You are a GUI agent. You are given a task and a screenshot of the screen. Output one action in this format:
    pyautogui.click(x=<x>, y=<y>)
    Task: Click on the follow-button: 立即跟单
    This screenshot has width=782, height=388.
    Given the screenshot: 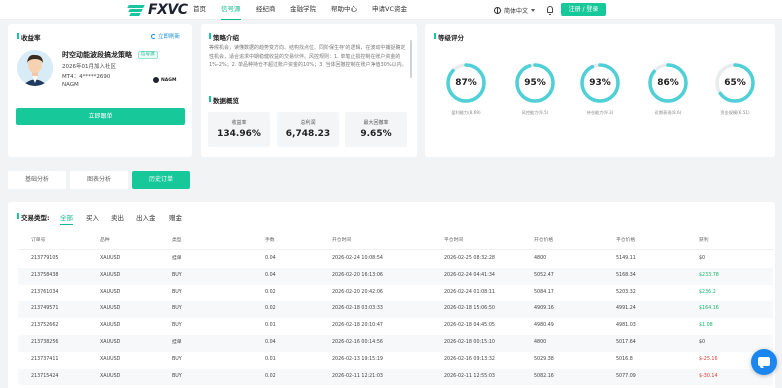 What is the action you would take?
    pyautogui.click(x=100, y=116)
    